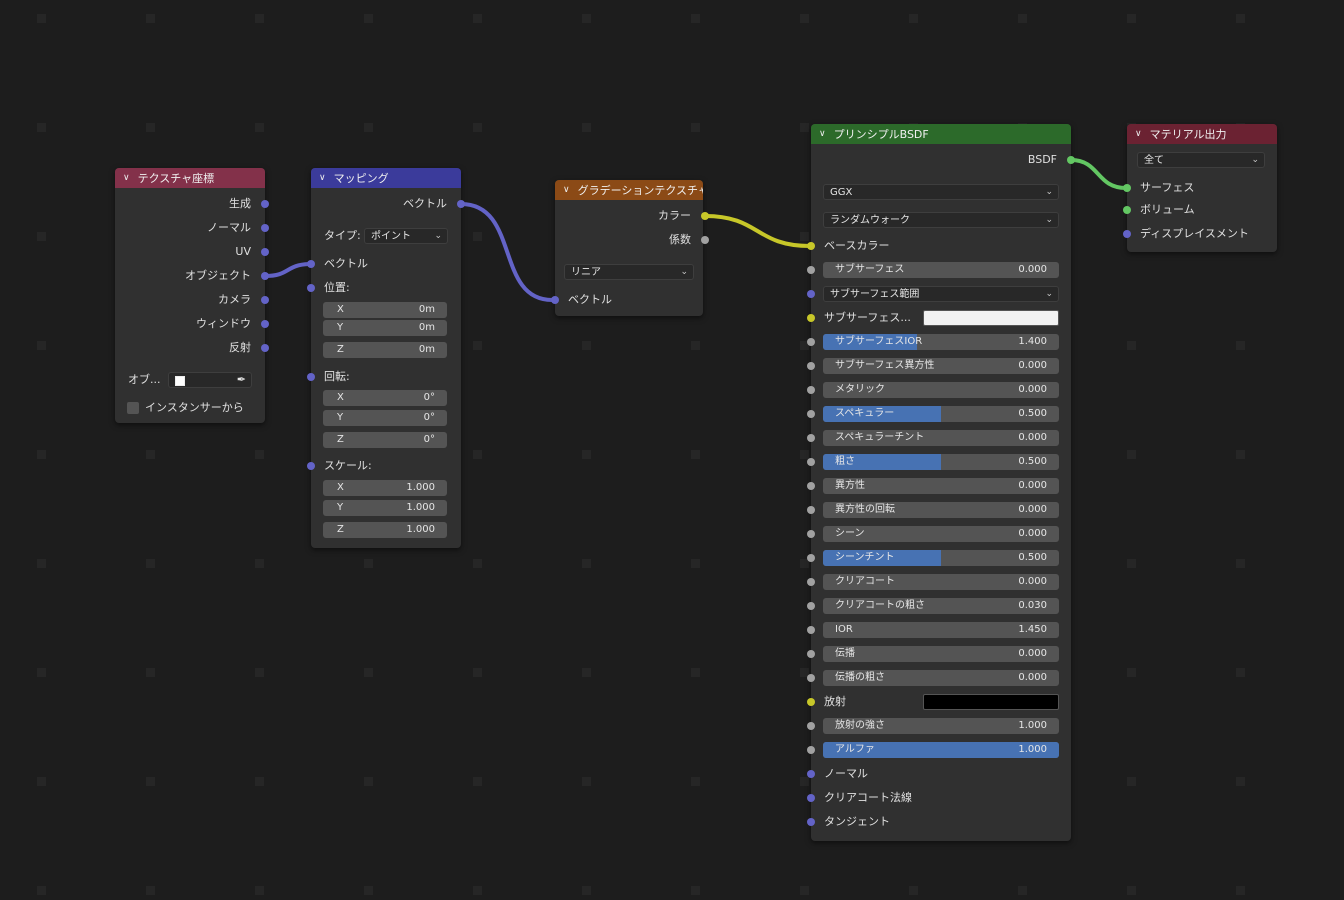 This screenshot has width=1344, height=900. Describe the element at coordinates (1127, 210) in the screenshot. I see `socket-input-volume` at that location.